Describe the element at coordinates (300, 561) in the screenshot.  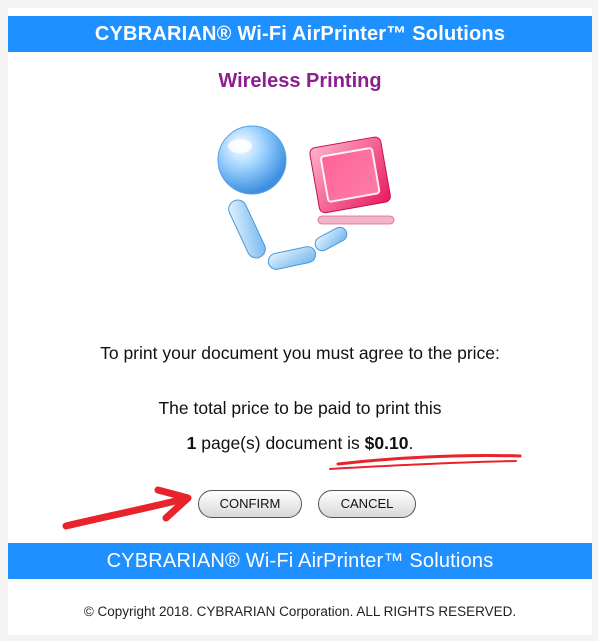
I see `bottom-banner: CYBRARIAN® Wi-Fi AirPrinter™ Solutions` at that location.